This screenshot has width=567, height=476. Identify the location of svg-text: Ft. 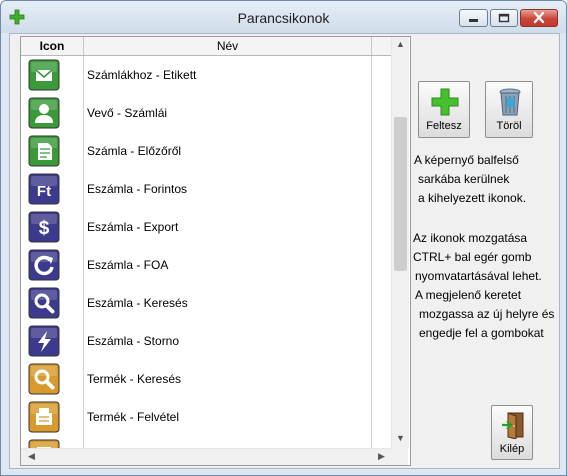
(44, 191).